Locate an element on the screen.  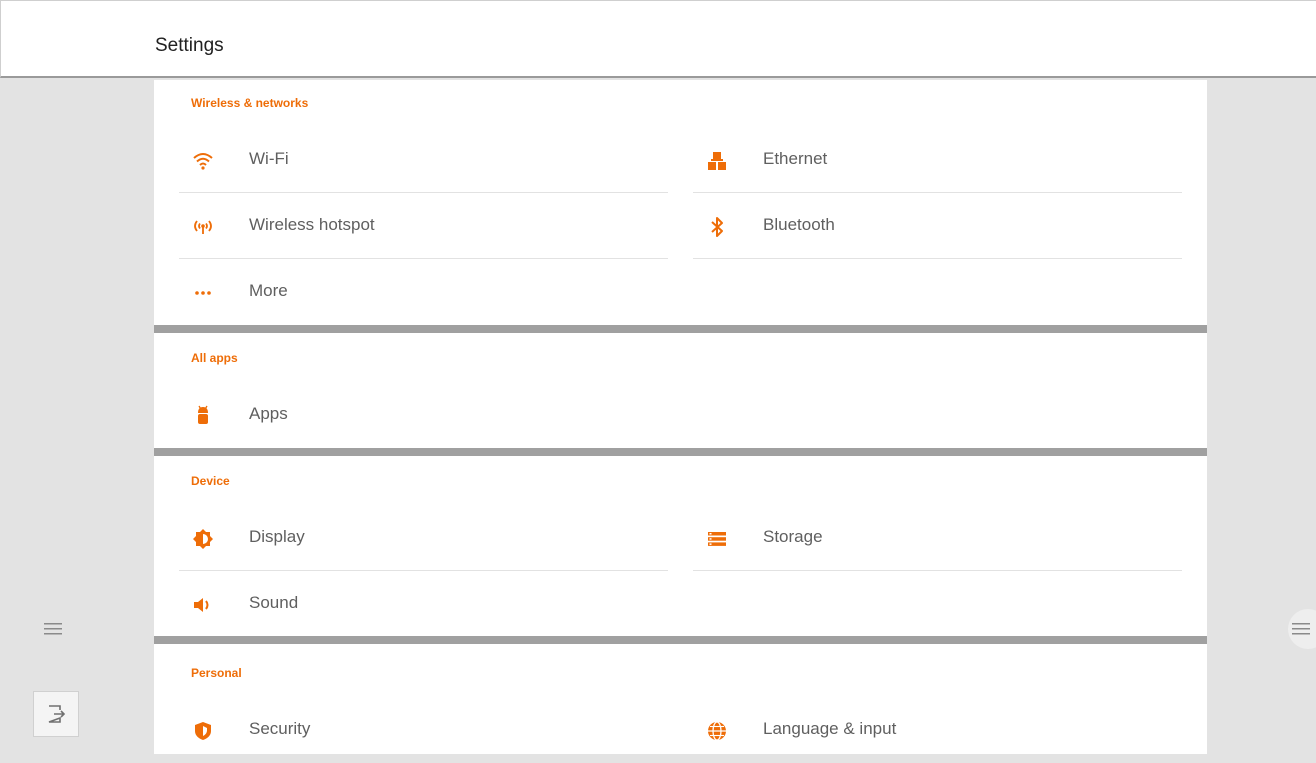
exit-button is located at coordinates (56, 714).